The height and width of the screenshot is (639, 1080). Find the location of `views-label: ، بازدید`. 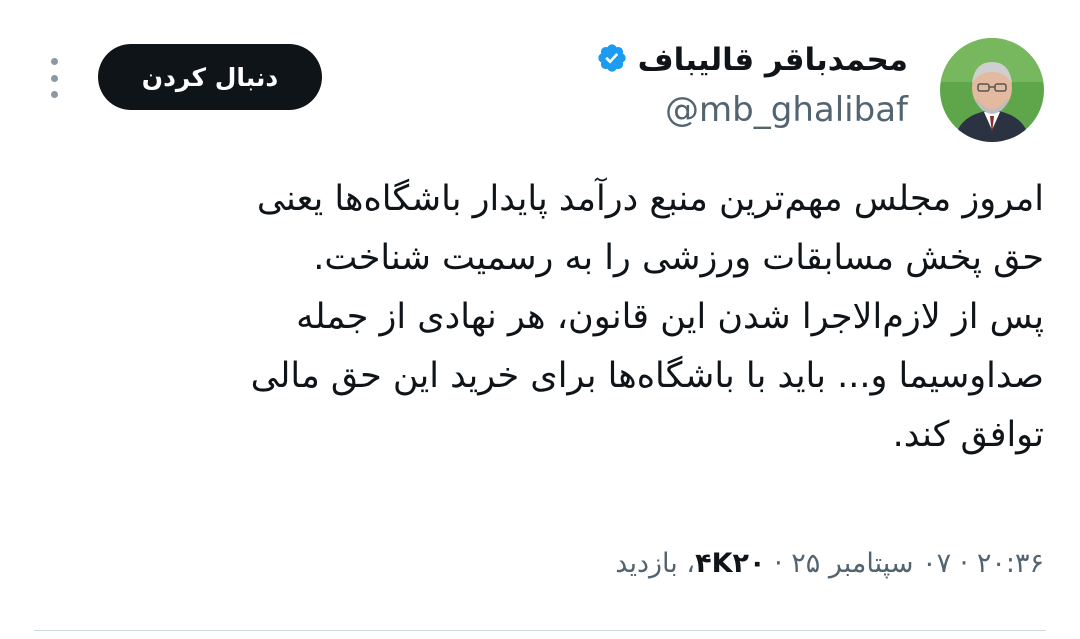

views-label: ، بازدید is located at coordinates (655, 563).